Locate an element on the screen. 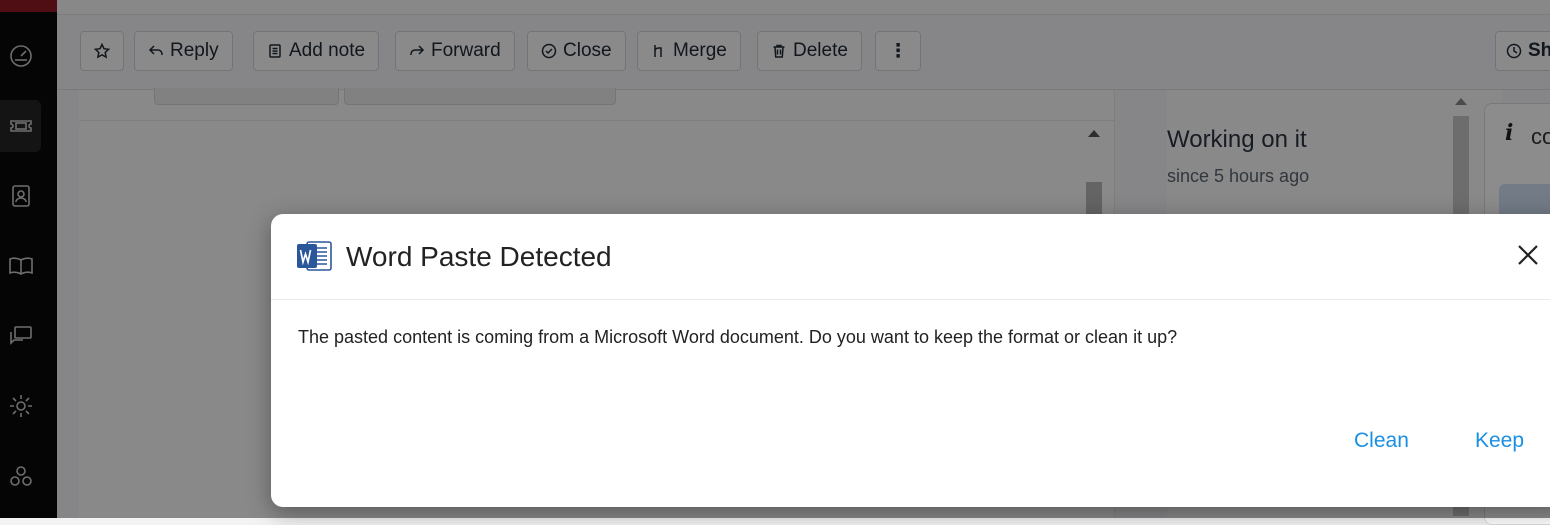 Image resolution: width=1550 pixels, height=525 pixels. clean-button: Clean is located at coordinates (1381, 441).